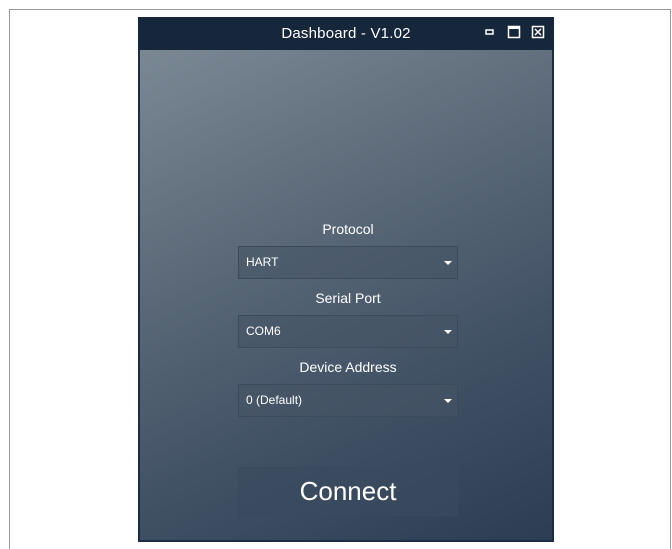 This screenshot has height=549, width=672. Describe the element at coordinates (348, 400) in the screenshot. I see `device-address-dropdown: 0 (Default)` at that location.